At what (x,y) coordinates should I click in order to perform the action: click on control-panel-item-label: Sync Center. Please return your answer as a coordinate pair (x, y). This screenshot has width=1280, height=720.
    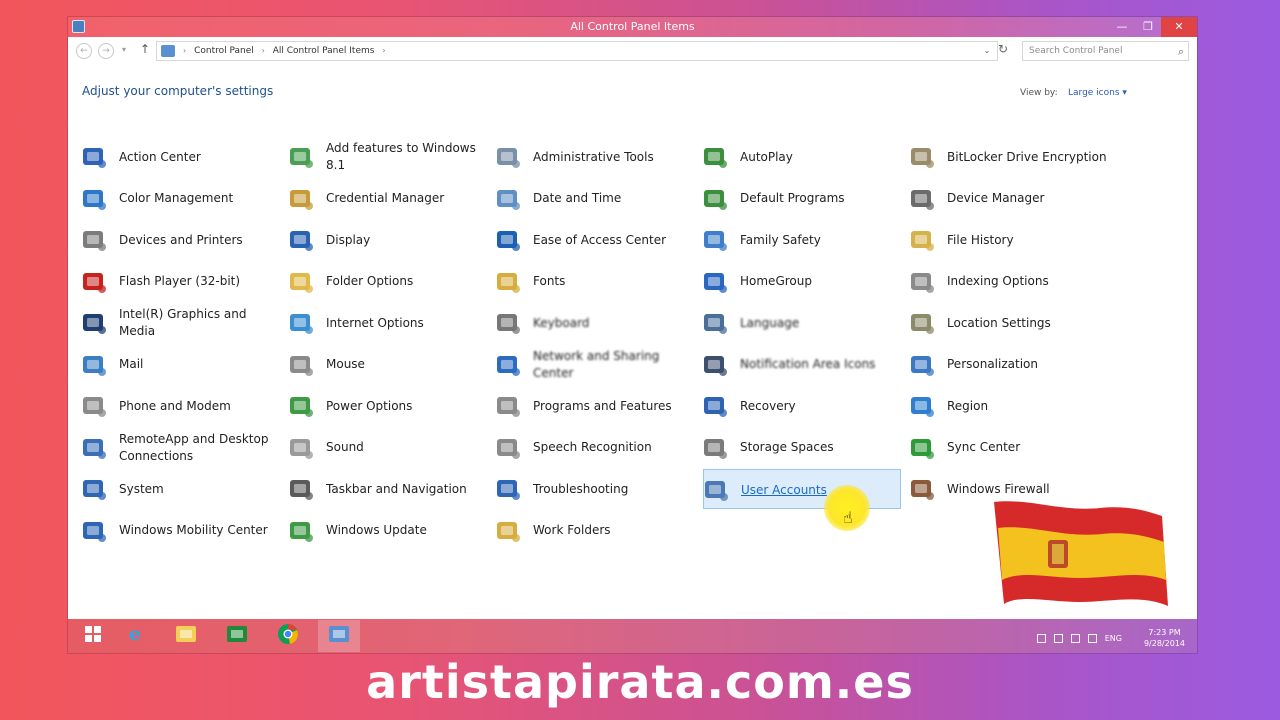
    Looking at the image, I should click on (984, 447).